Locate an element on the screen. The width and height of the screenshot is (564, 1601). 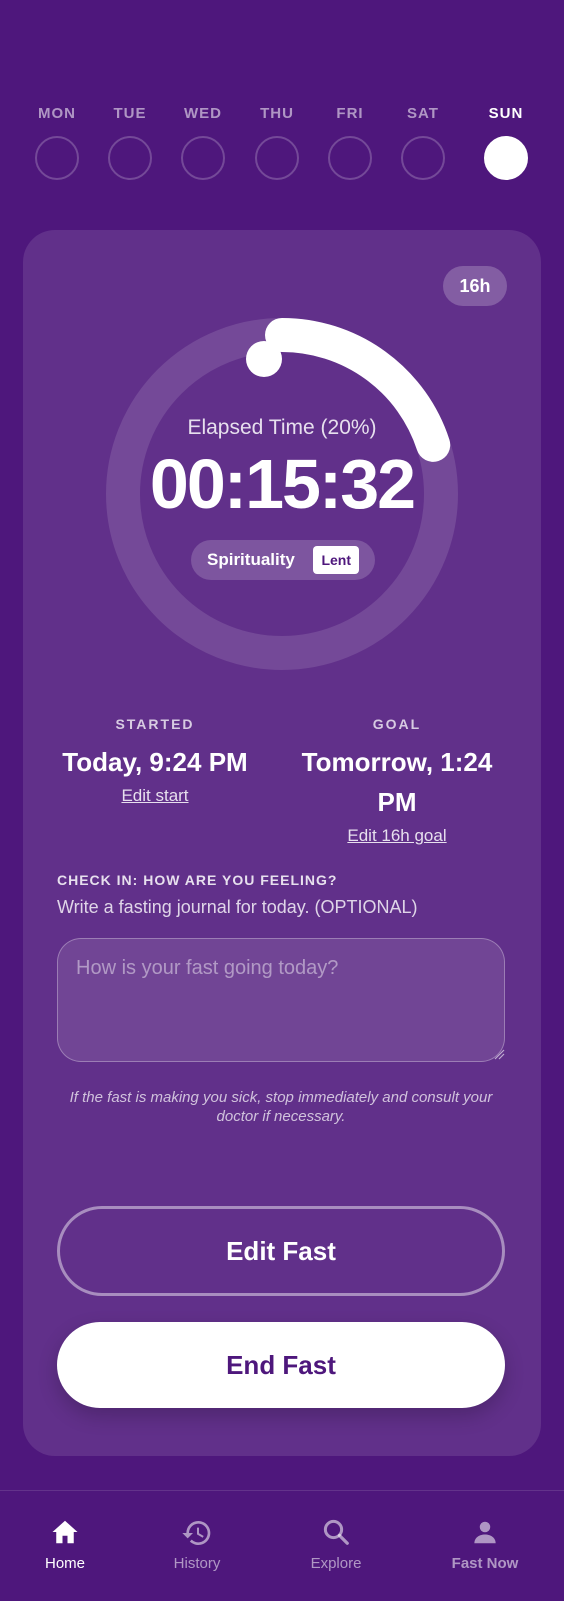
nav-fast-now: Fast Now is located at coordinates (485, 1531).